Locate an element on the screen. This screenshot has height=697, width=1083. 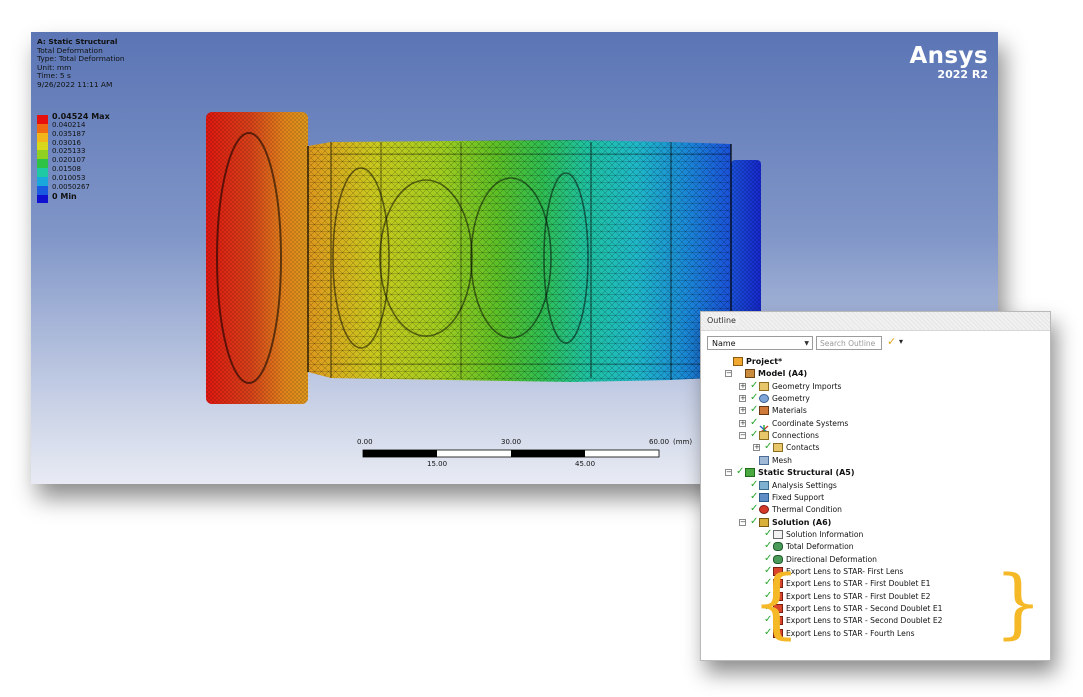
solution-information-icon is located at coordinates (778, 534).